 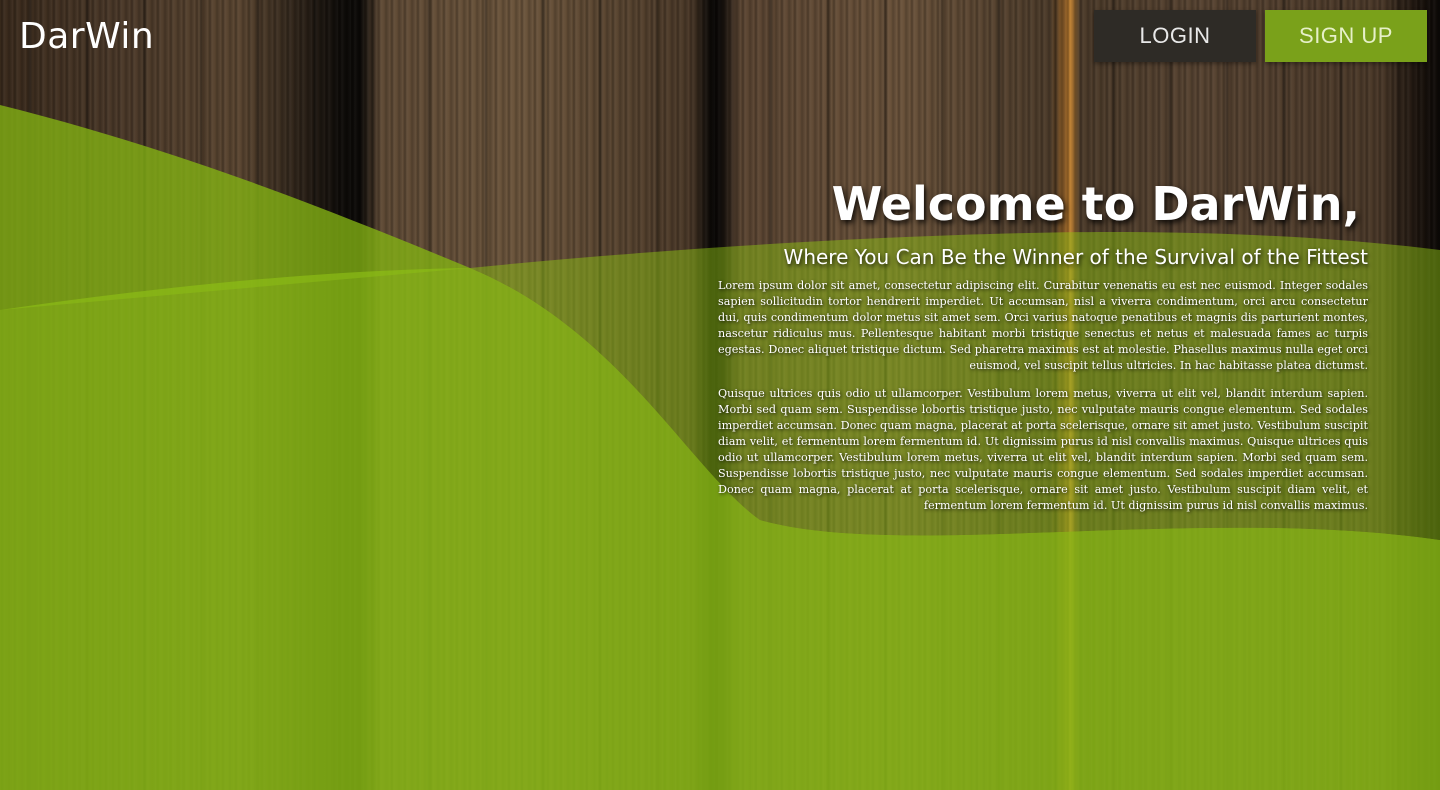 What do you see at coordinates (720, 40) in the screenshot?
I see `navbar: DarWin LOGIN SIGN UP` at bounding box center [720, 40].